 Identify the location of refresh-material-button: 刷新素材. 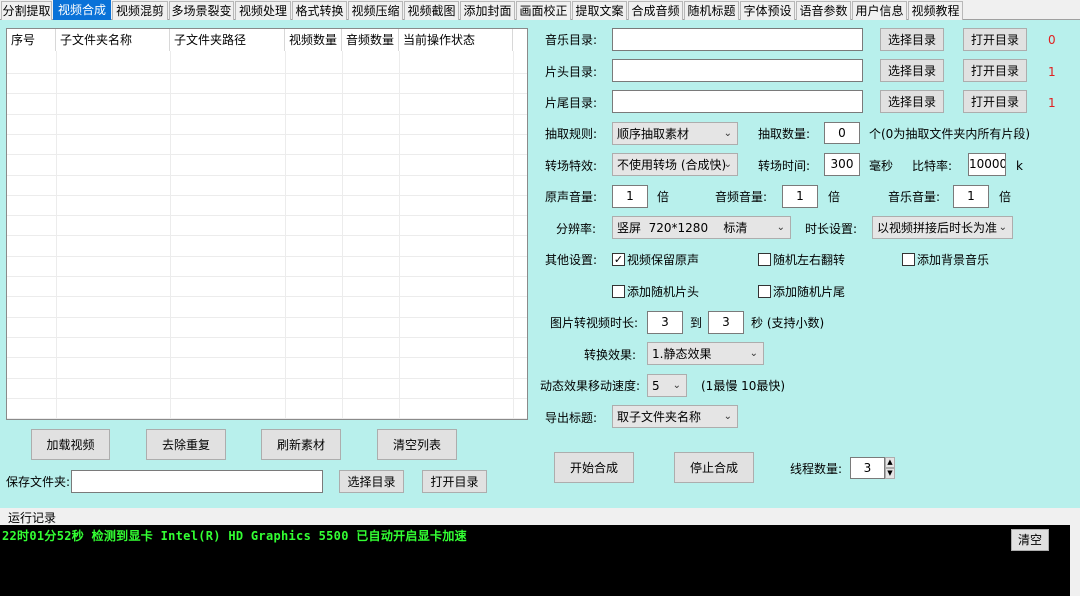
(301, 444).